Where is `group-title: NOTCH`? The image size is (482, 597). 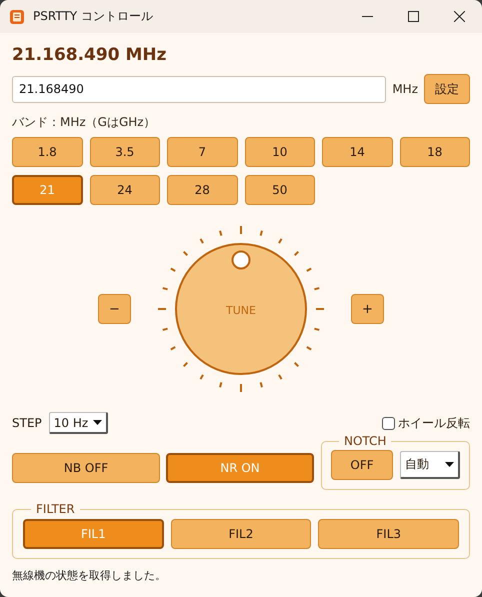
group-title: NOTCH is located at coordinates (365, 441).